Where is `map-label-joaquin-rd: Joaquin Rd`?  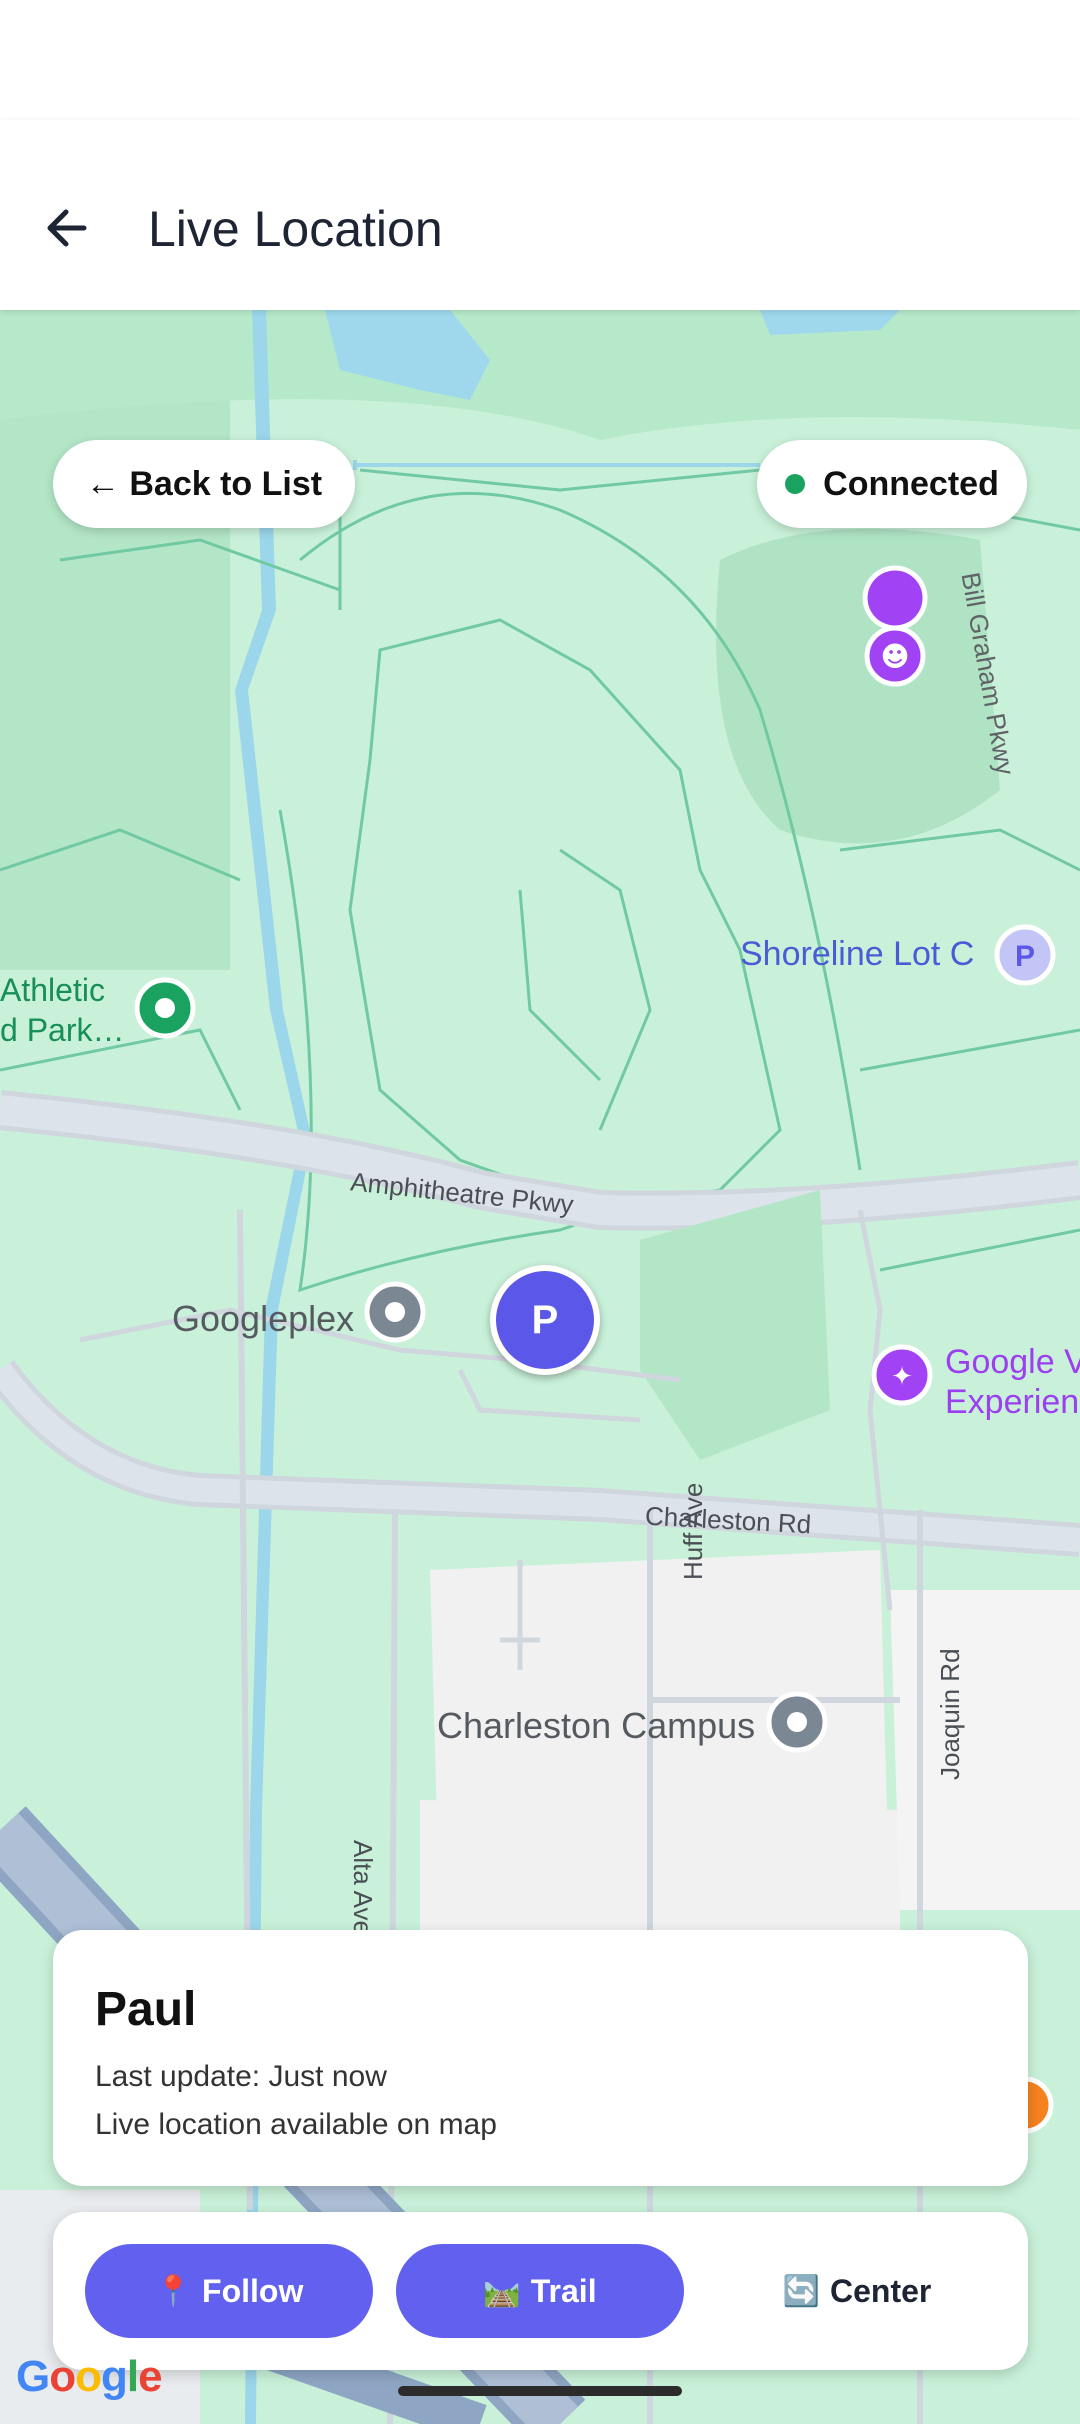
map-label-joaquin-rd: Joaquin Rd is located at coordinates (950, 1714).